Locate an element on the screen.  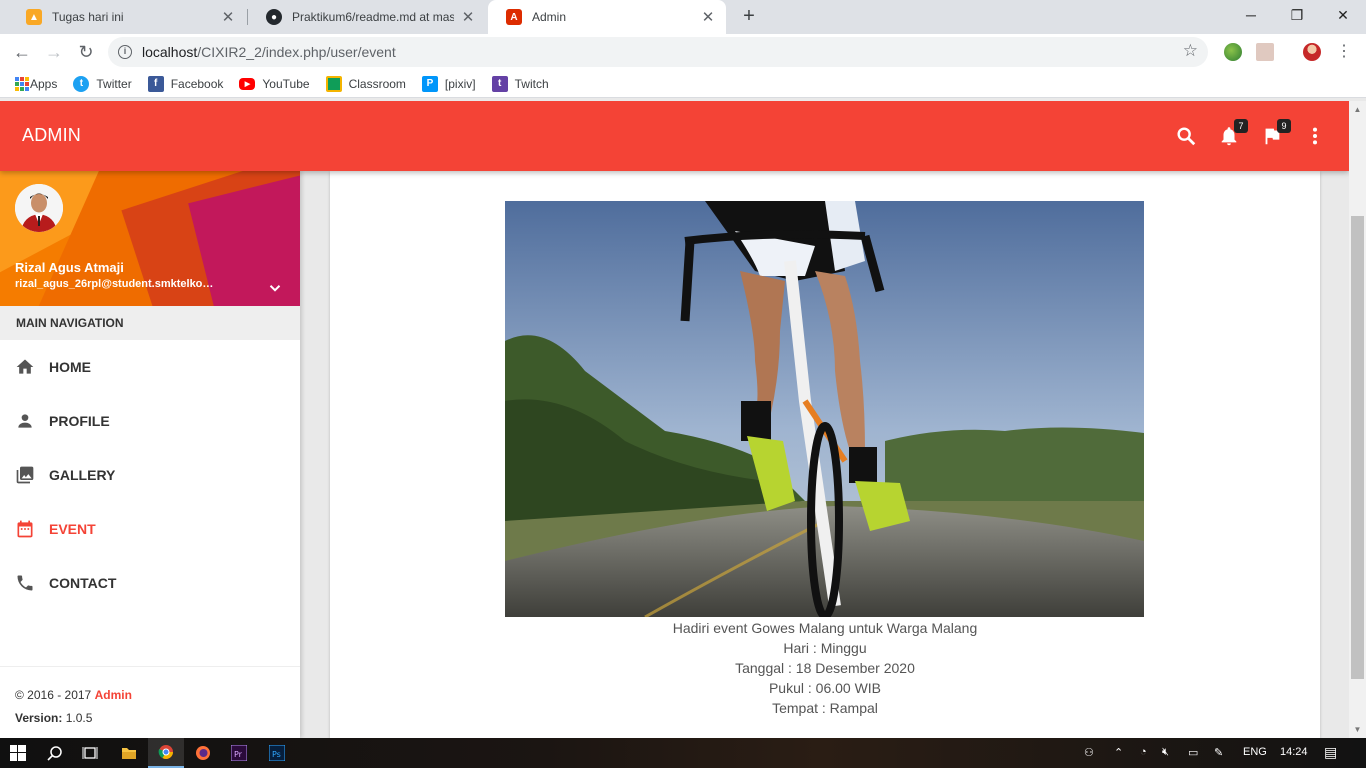
battery-icon: ▭ is located at coordinates (1193, 752).